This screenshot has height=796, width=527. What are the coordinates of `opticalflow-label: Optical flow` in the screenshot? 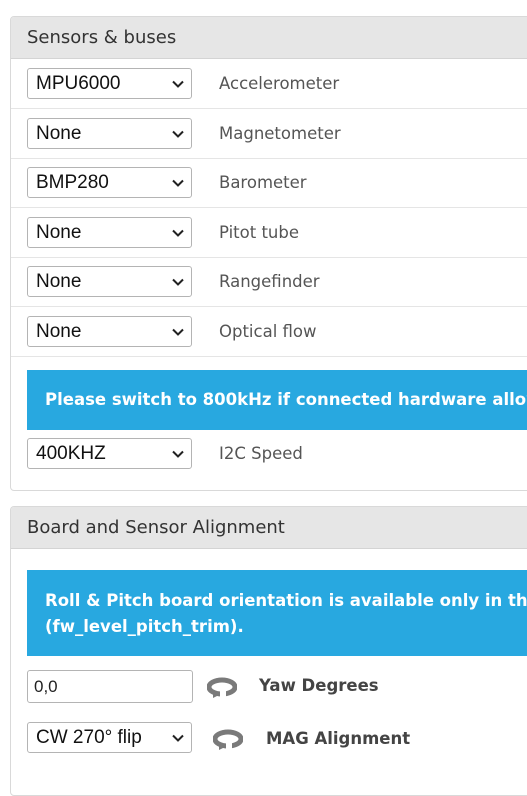 It's located at (268, 331).